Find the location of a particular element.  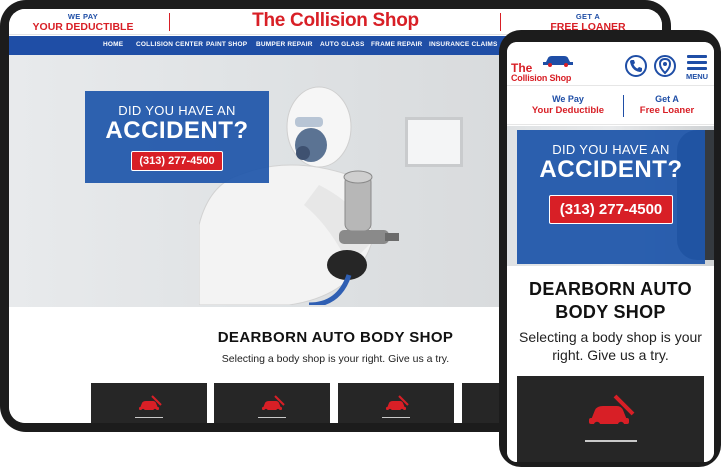

phone-icon is located at coordinates (636, 66).